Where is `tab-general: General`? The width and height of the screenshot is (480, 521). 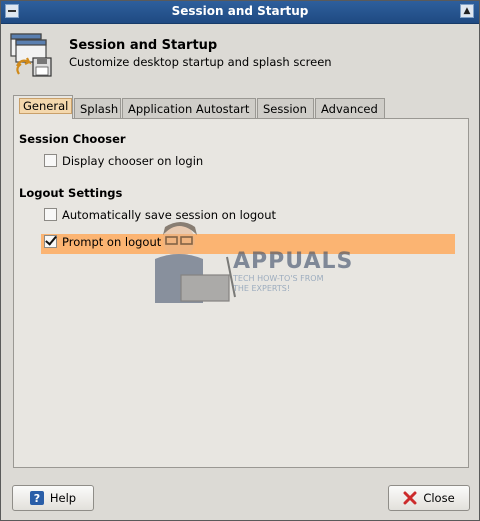 tab-general: General is located at coordinates (43, 107).